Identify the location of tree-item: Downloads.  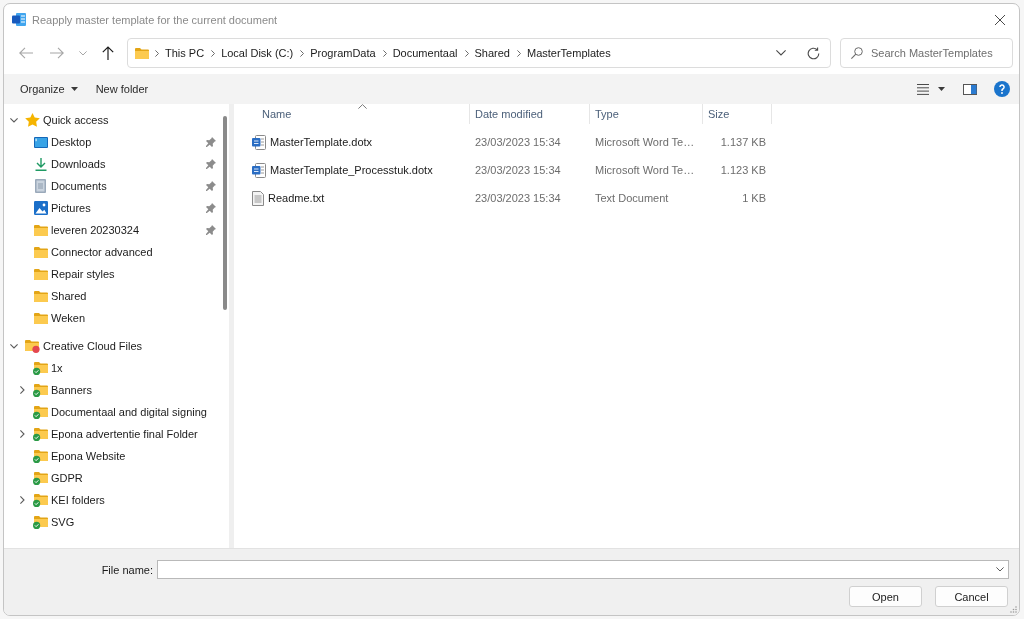
(110, 164).